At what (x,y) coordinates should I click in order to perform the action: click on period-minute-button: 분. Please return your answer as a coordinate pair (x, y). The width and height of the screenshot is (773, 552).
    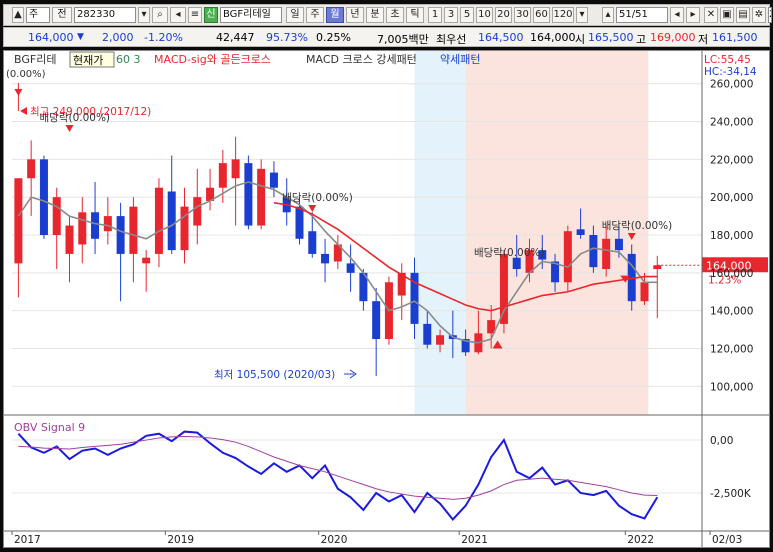
    Looking at the image, I should click on (375, 15).